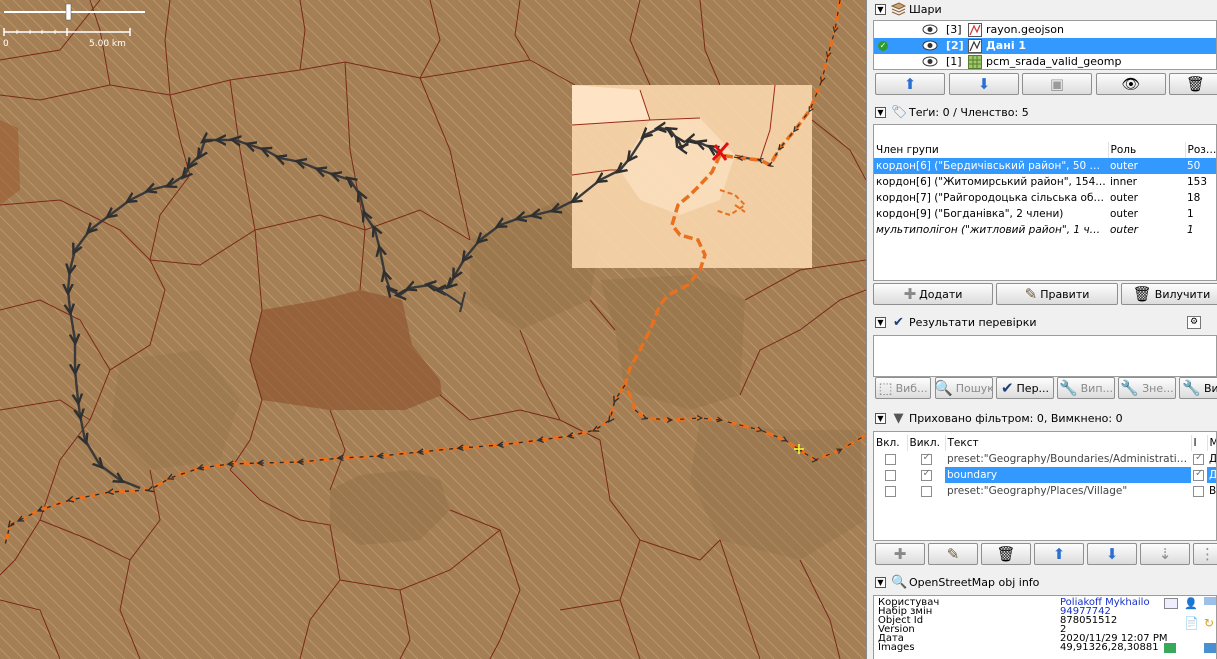 The height and width of the screenshot is (659, 1217). What do you see at coordinates (1045, 475) in the screenshot?
I see `table-row: boundary До` at bounding box center [1045, 475].